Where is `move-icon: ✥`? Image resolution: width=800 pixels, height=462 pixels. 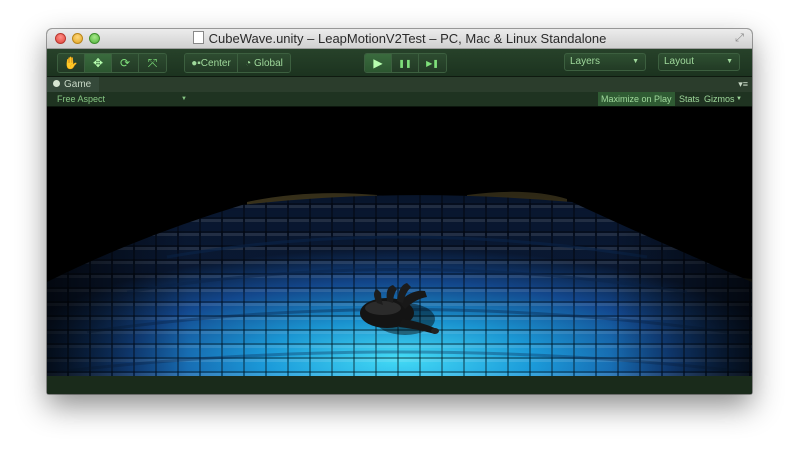
move-icon: ✥ is located at coordinates (98, 63).